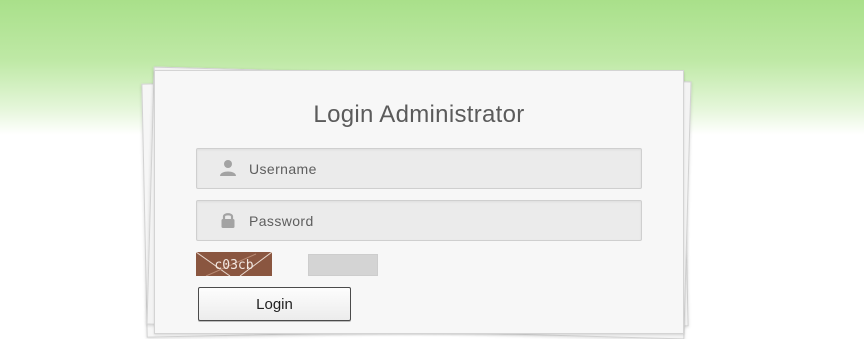  I want to click on password-field, so click(419, 220).